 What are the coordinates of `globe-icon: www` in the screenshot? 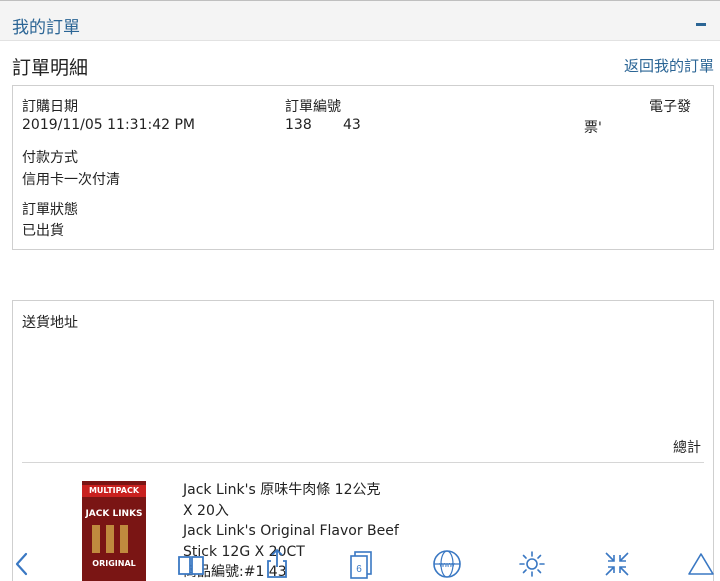 It's located at (447, 564).